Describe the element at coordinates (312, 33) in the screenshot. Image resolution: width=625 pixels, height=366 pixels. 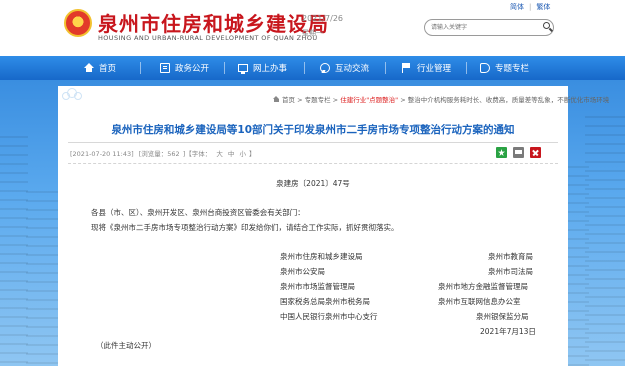
I see `current-weekday: 星期一` at that location.